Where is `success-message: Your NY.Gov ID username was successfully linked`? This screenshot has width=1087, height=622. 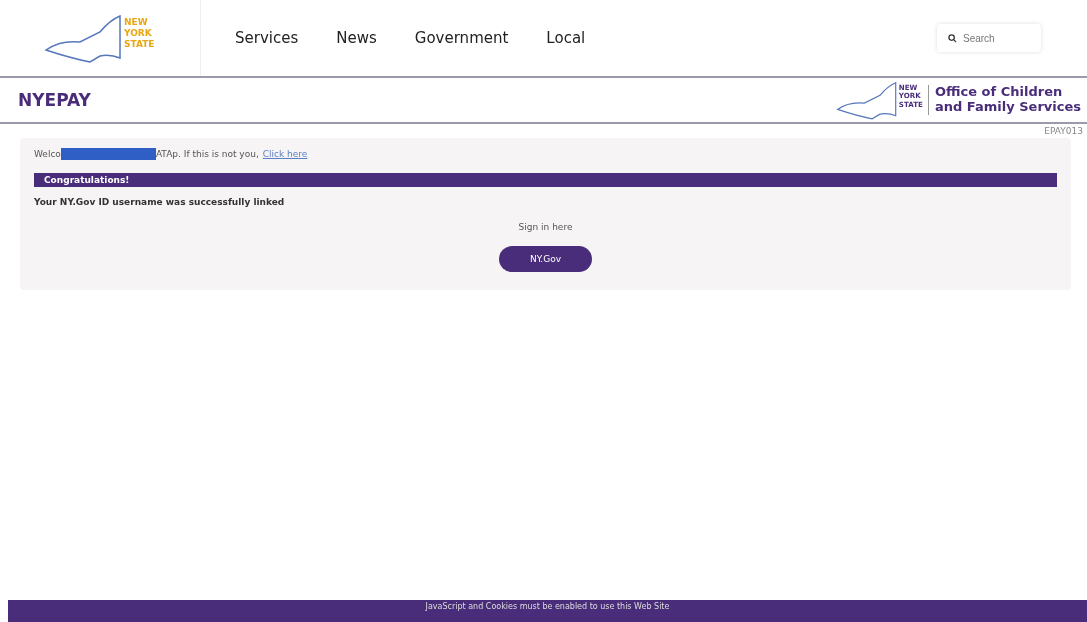
success-message: Your NY.Gov ID username was successfully linked is located at coordinates (160, 202).